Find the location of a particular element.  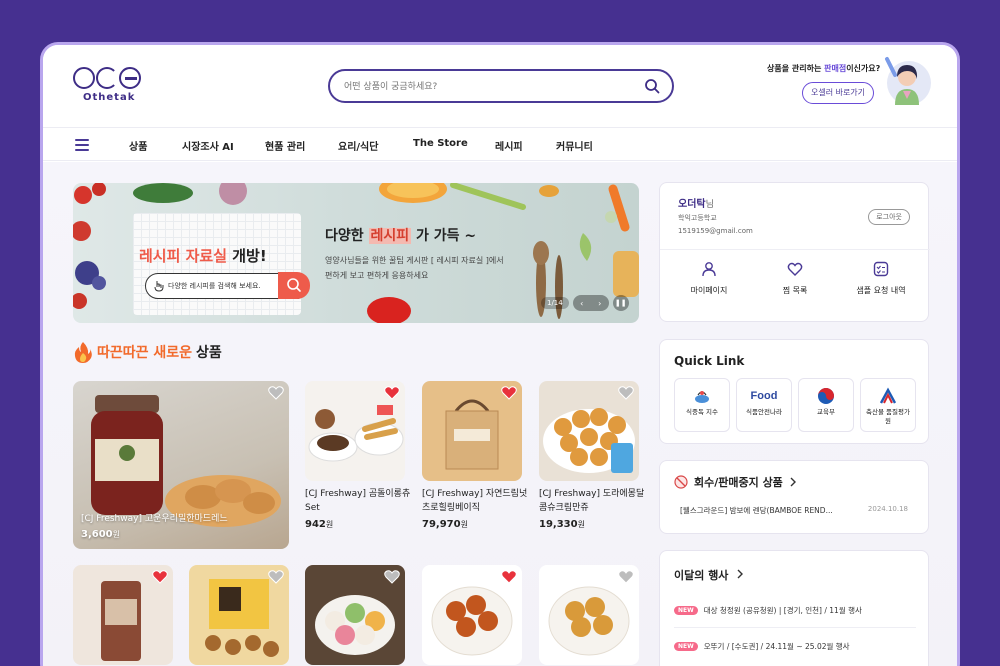

events-title: 이달의 행사 is located at coordinates (709, 575).